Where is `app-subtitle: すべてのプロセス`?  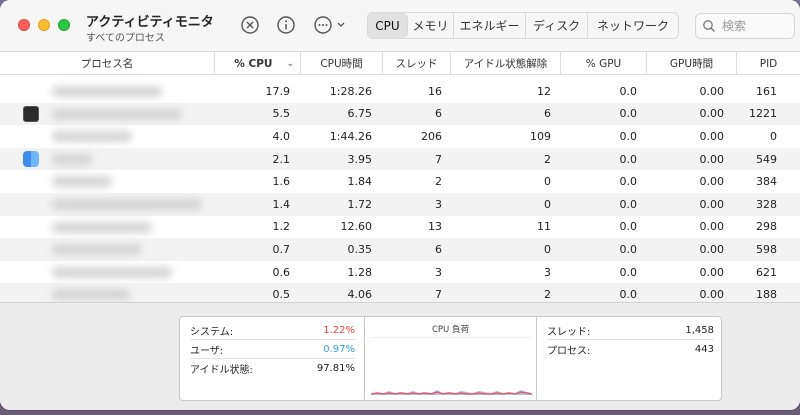
app-subtitle: すべてのプロセス is located at coordinates (125, 36).